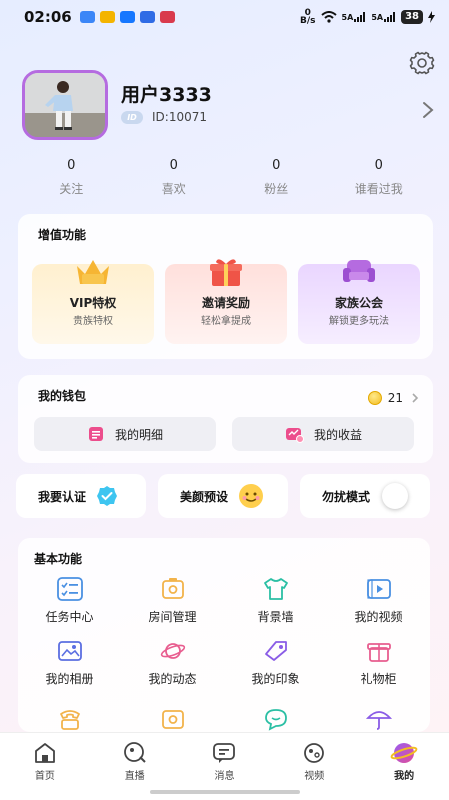 The width and height of the screenshot is (449, 800). What do you see at coordinates (179, 117) in the screenshot?
I see `user-id: ID:10071` at bounding box center [179, 117].